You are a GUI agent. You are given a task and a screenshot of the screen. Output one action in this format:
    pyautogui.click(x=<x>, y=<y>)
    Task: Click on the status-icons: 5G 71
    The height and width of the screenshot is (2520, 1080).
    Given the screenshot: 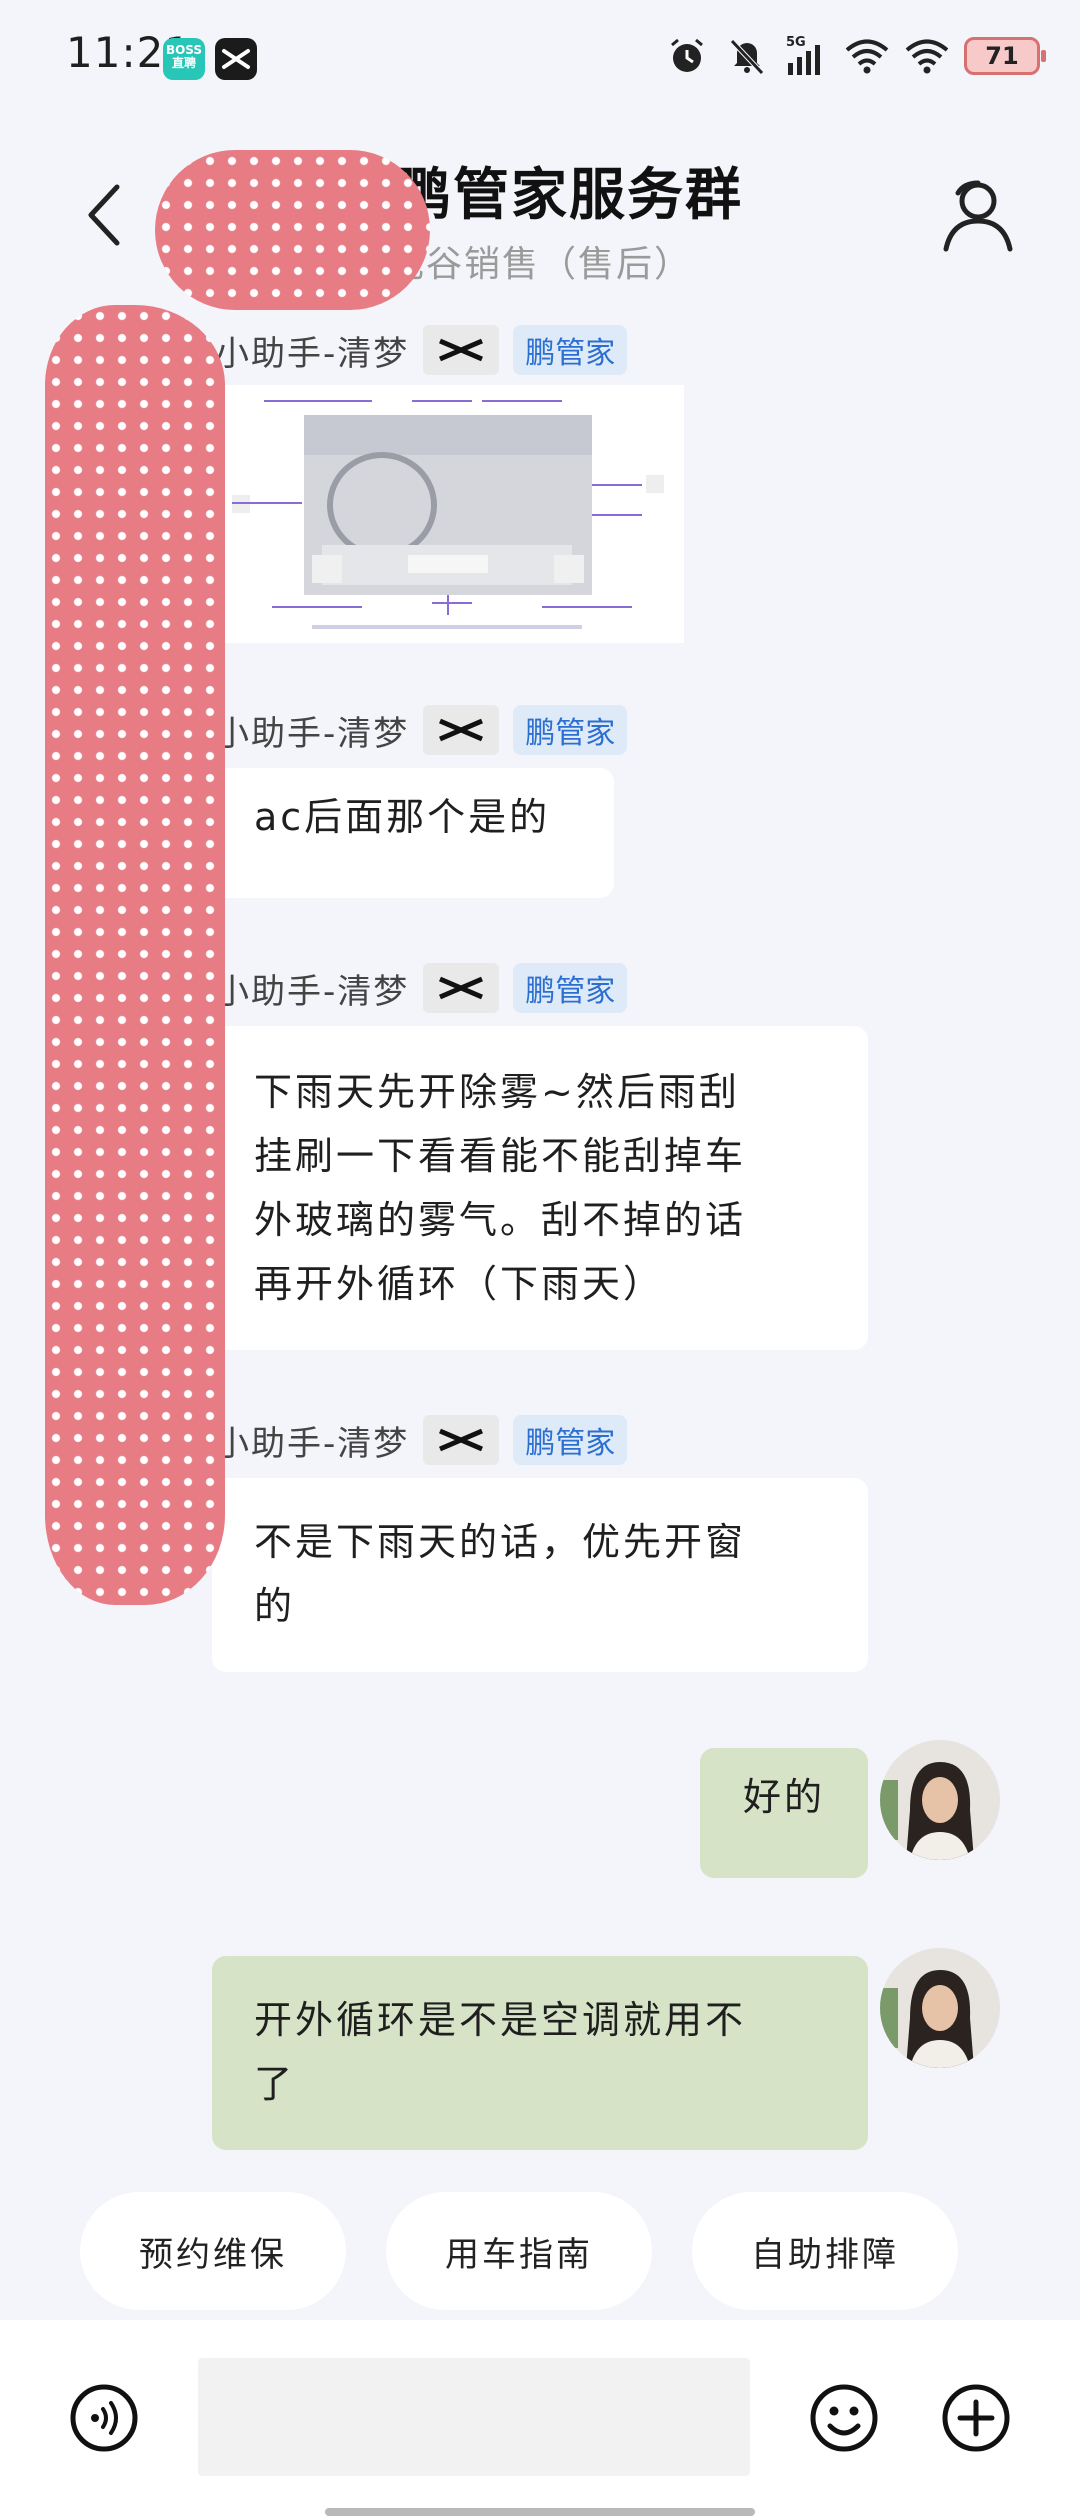 What is the action you would take?
    pyautogui.click(x=855, y=56)
    